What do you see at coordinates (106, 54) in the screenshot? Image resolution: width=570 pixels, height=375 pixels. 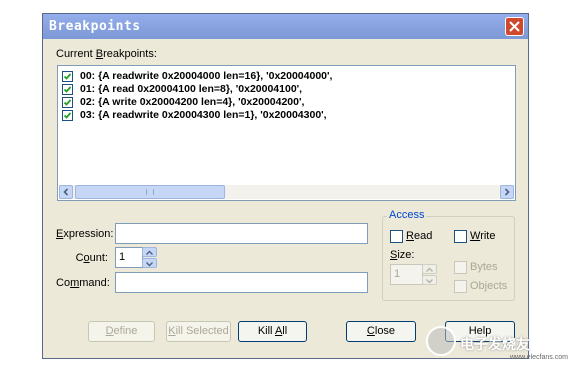 I see `current-breakpoints-label: Current Breakpoints:` at bounding box center [106, 54].